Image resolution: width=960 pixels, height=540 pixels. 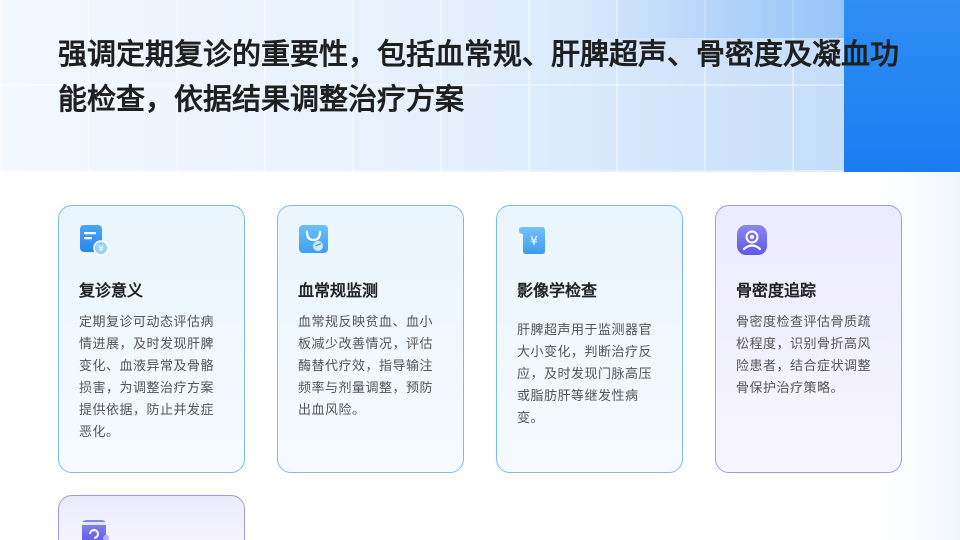 I want to click on card-coagulation, so click(x=151, y=517).